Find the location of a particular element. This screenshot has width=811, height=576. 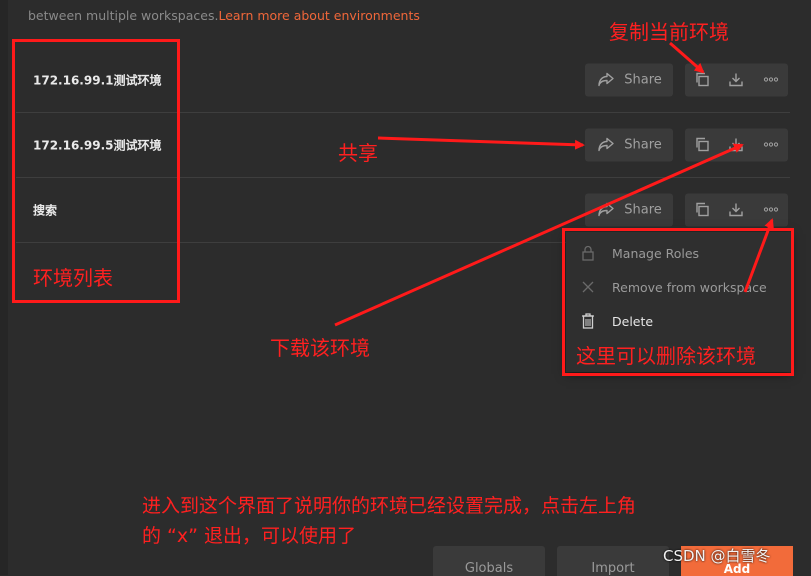

annotation-note-line2: 的 “x” 退出，可以使用了 is located at coordinates (249, 536).